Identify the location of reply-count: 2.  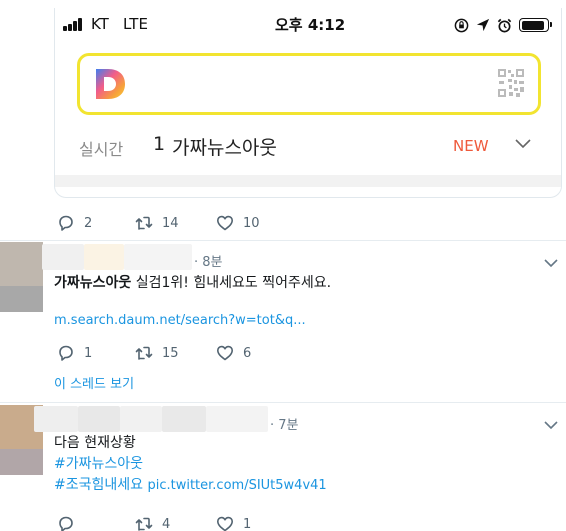
(88, 223).